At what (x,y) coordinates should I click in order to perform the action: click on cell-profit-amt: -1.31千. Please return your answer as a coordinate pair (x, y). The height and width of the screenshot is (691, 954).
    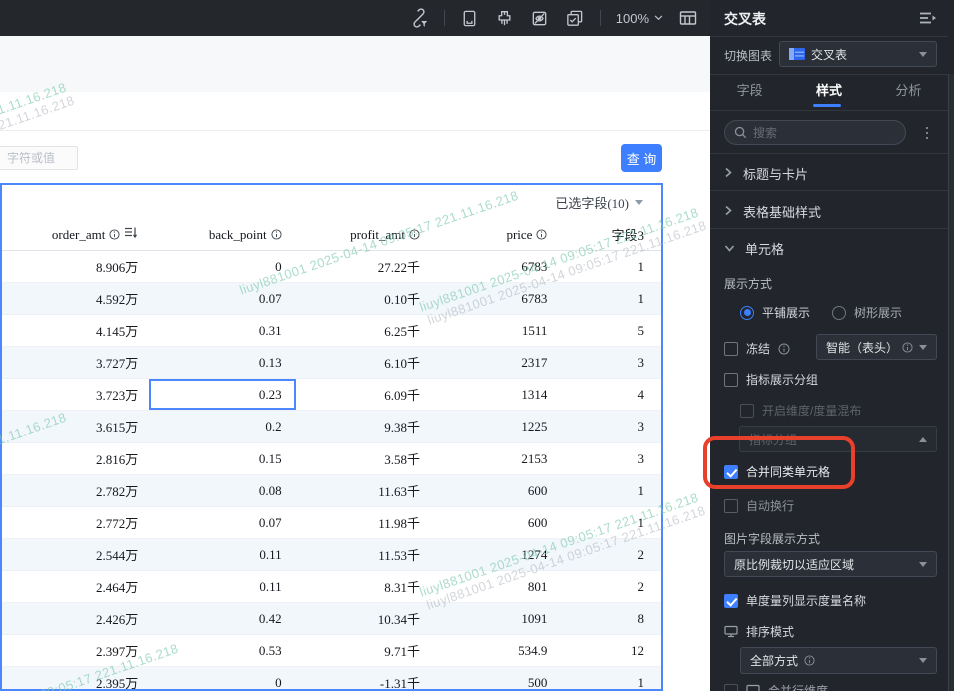
    Looking at the image, I should click on (363, 678).